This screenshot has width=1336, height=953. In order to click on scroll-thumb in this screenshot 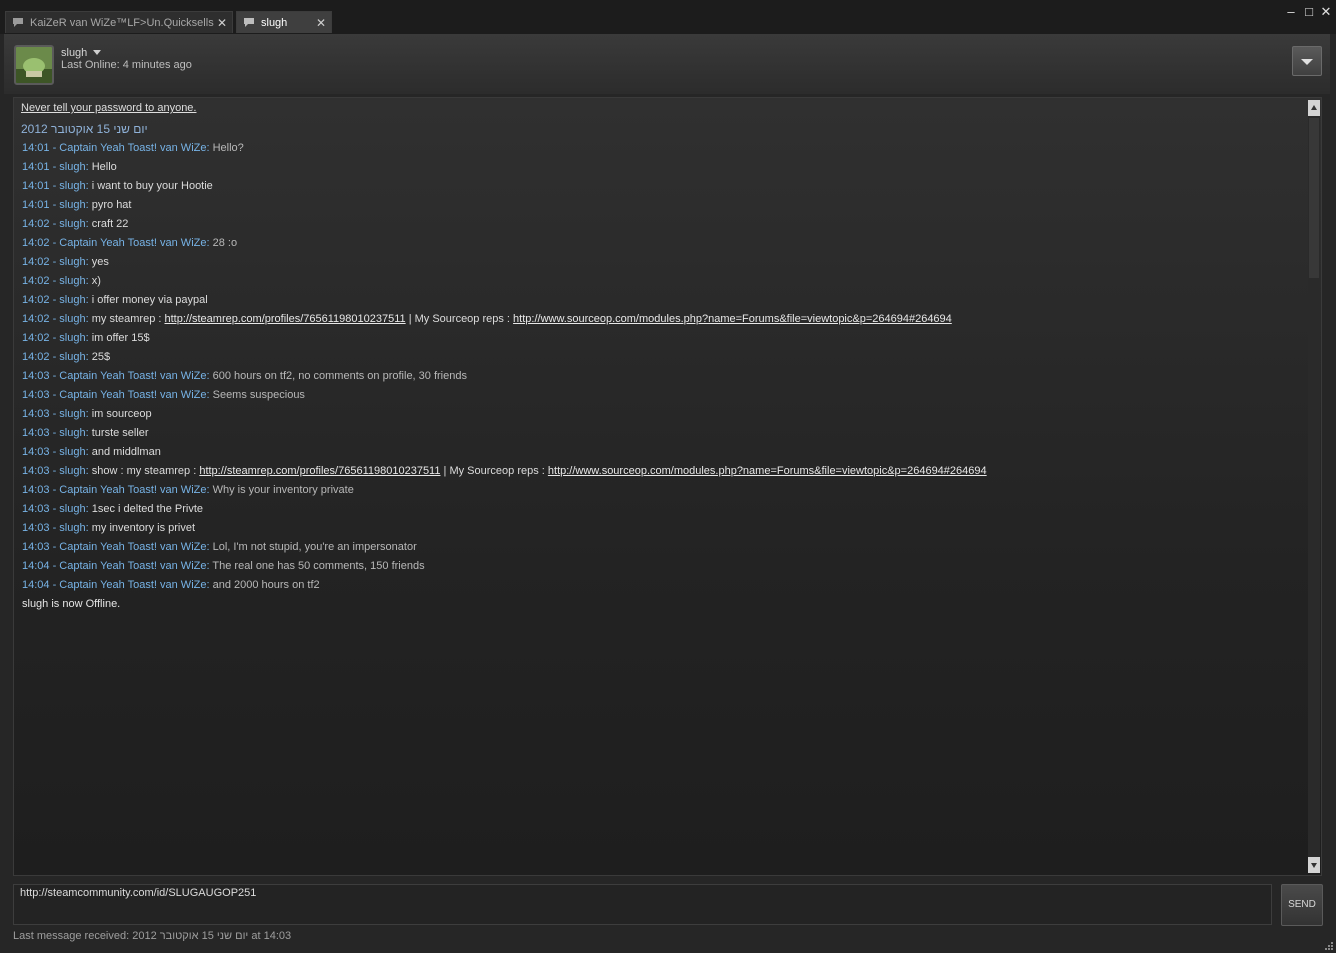, I will do `click(1314, 198)`.